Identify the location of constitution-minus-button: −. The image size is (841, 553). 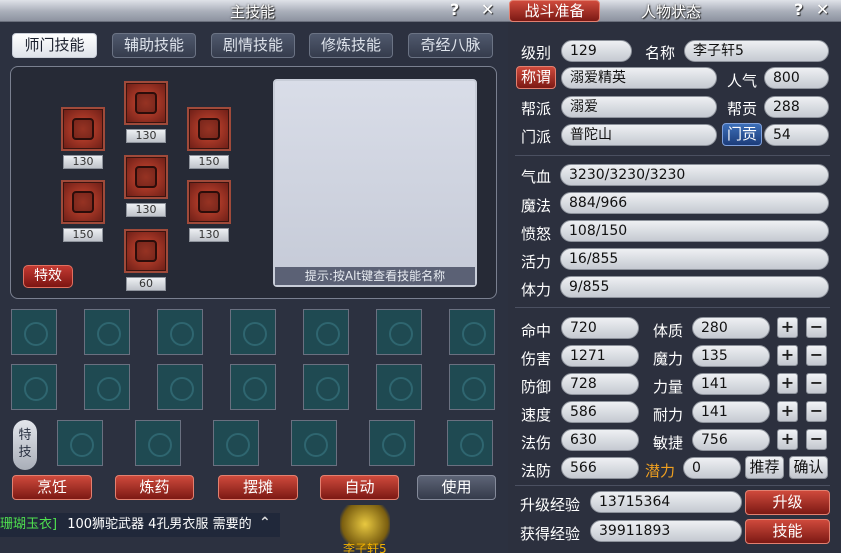
(816, 327).